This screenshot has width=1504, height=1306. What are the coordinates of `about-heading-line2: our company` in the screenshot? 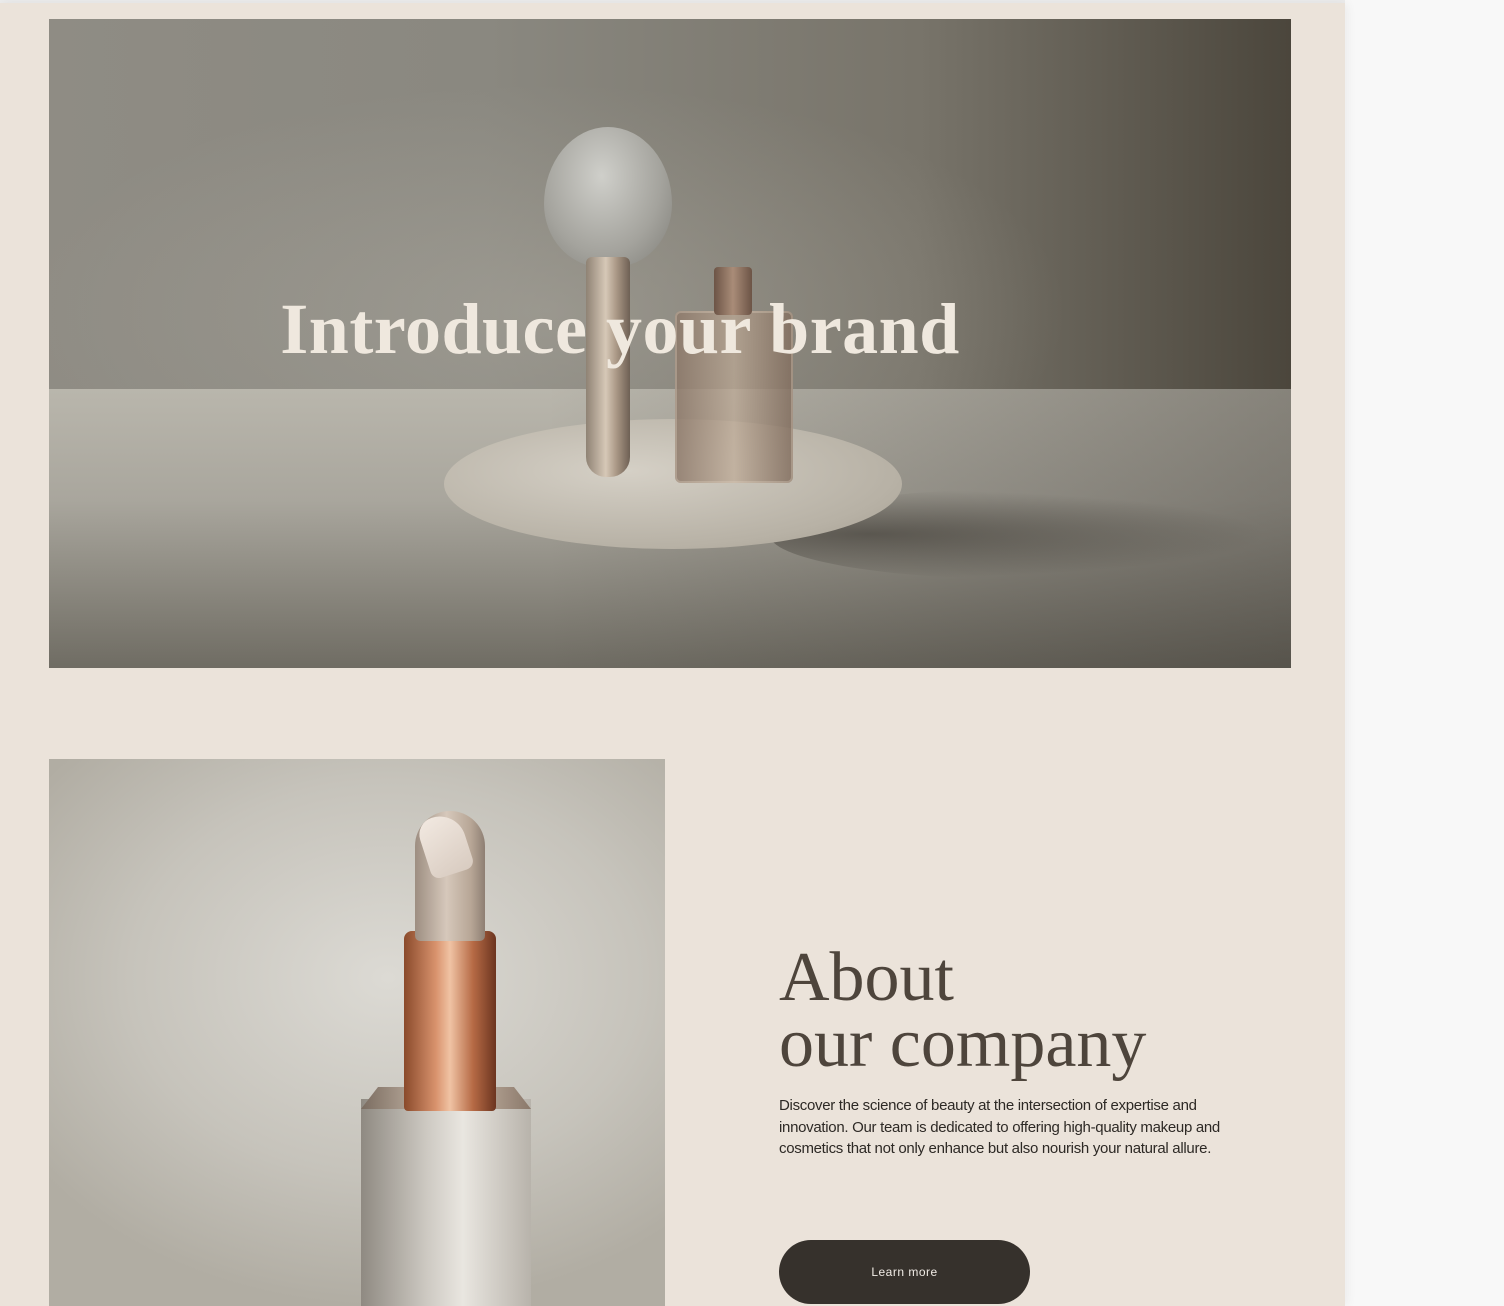 It's located at (963, 1043).